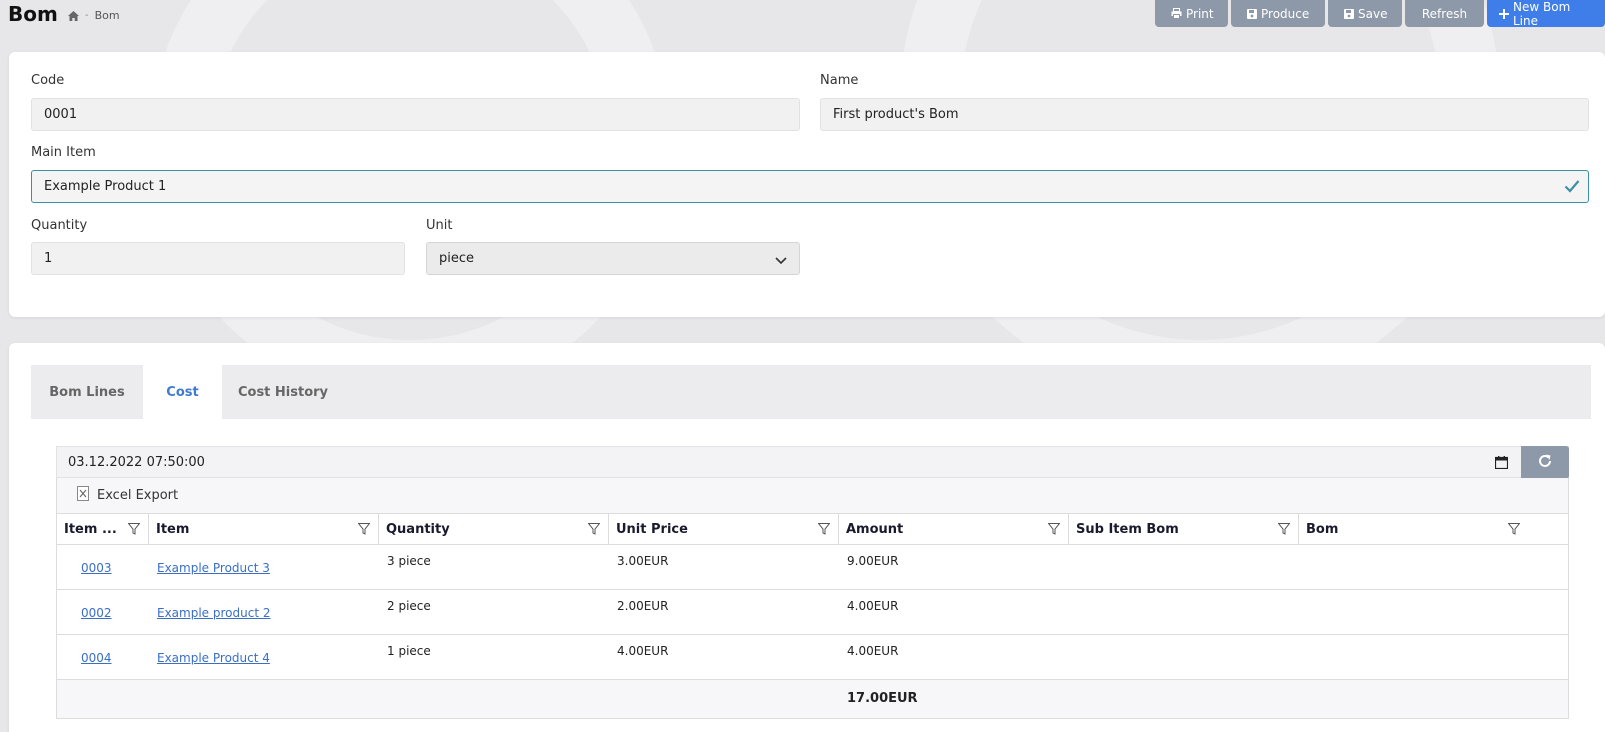 This screenshot has height=732, width=1605. I want to click on excel-icon, so click(83, 495).